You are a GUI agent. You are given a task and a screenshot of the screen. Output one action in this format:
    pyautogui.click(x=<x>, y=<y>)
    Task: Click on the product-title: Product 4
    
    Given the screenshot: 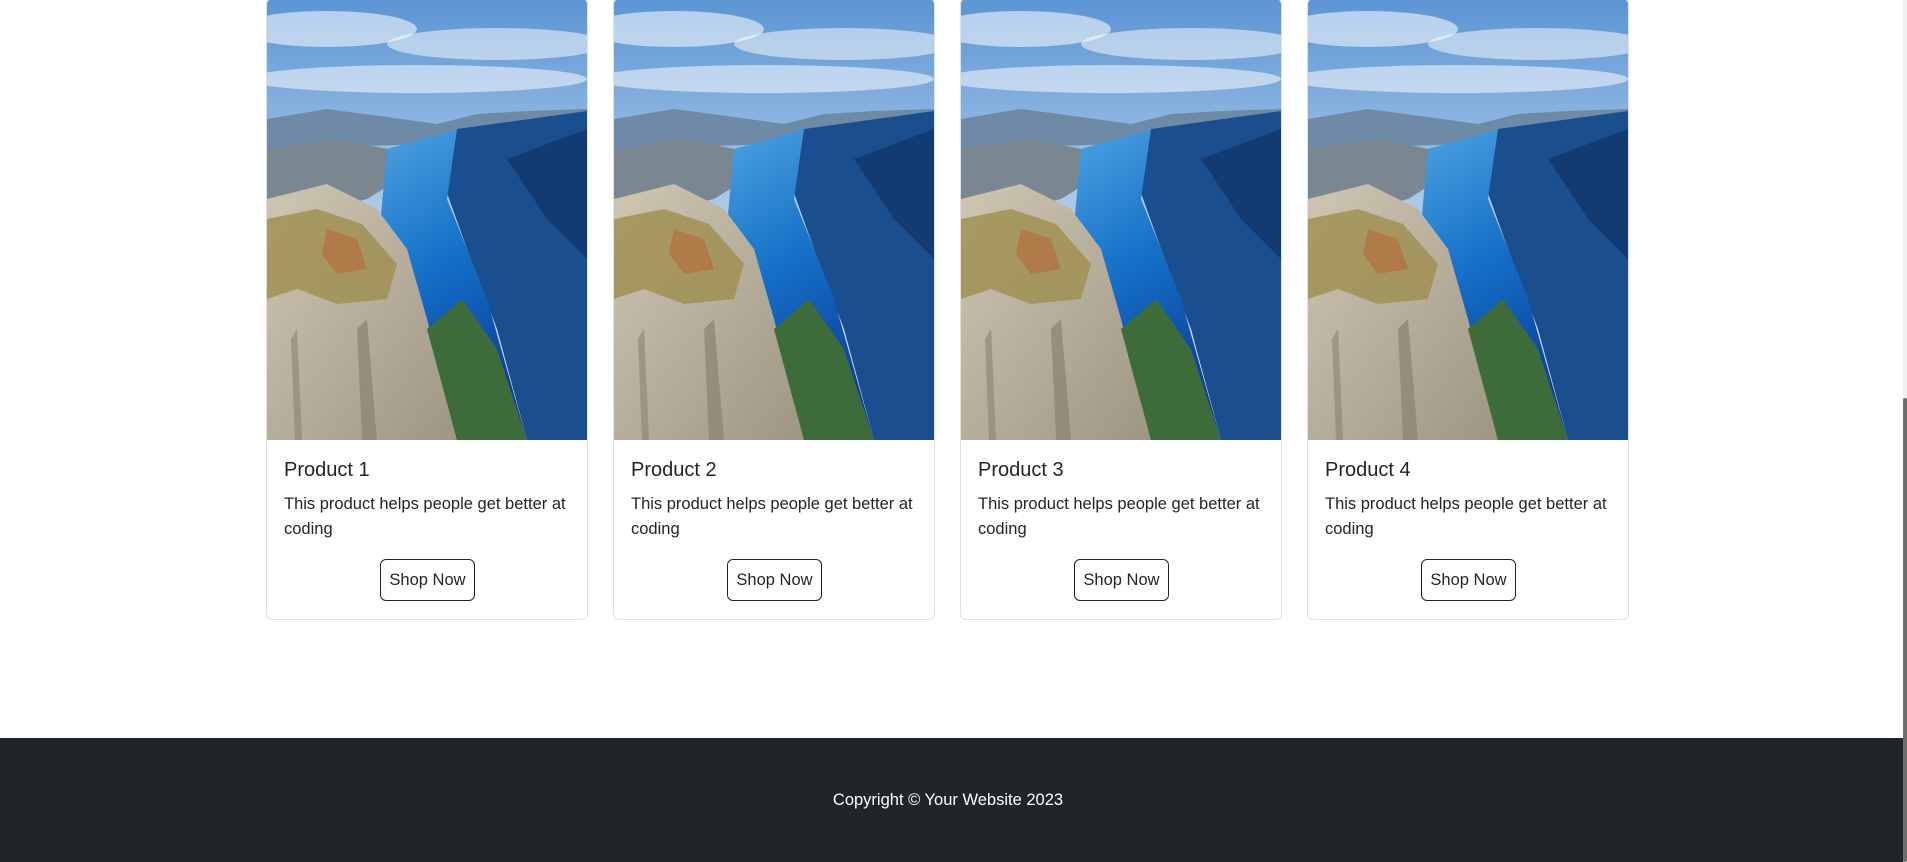 What is the action you would take?
    pyautogui.click(x=1368, y=470)
    